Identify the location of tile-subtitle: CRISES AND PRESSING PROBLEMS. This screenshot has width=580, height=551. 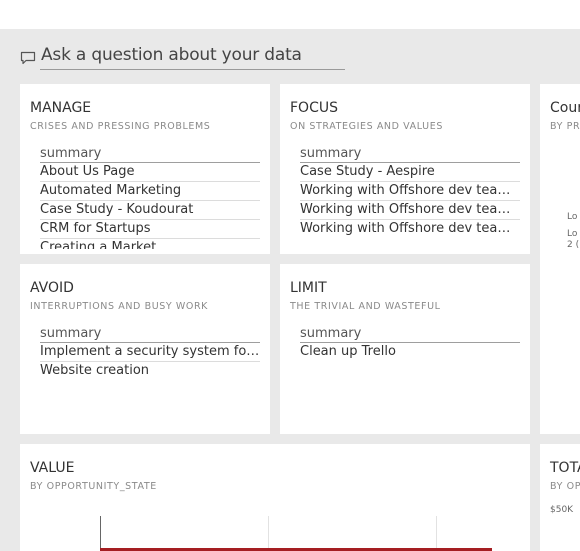
(120, 126).